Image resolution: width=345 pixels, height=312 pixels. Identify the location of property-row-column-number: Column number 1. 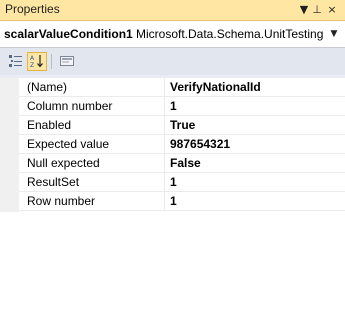
(182, 106).